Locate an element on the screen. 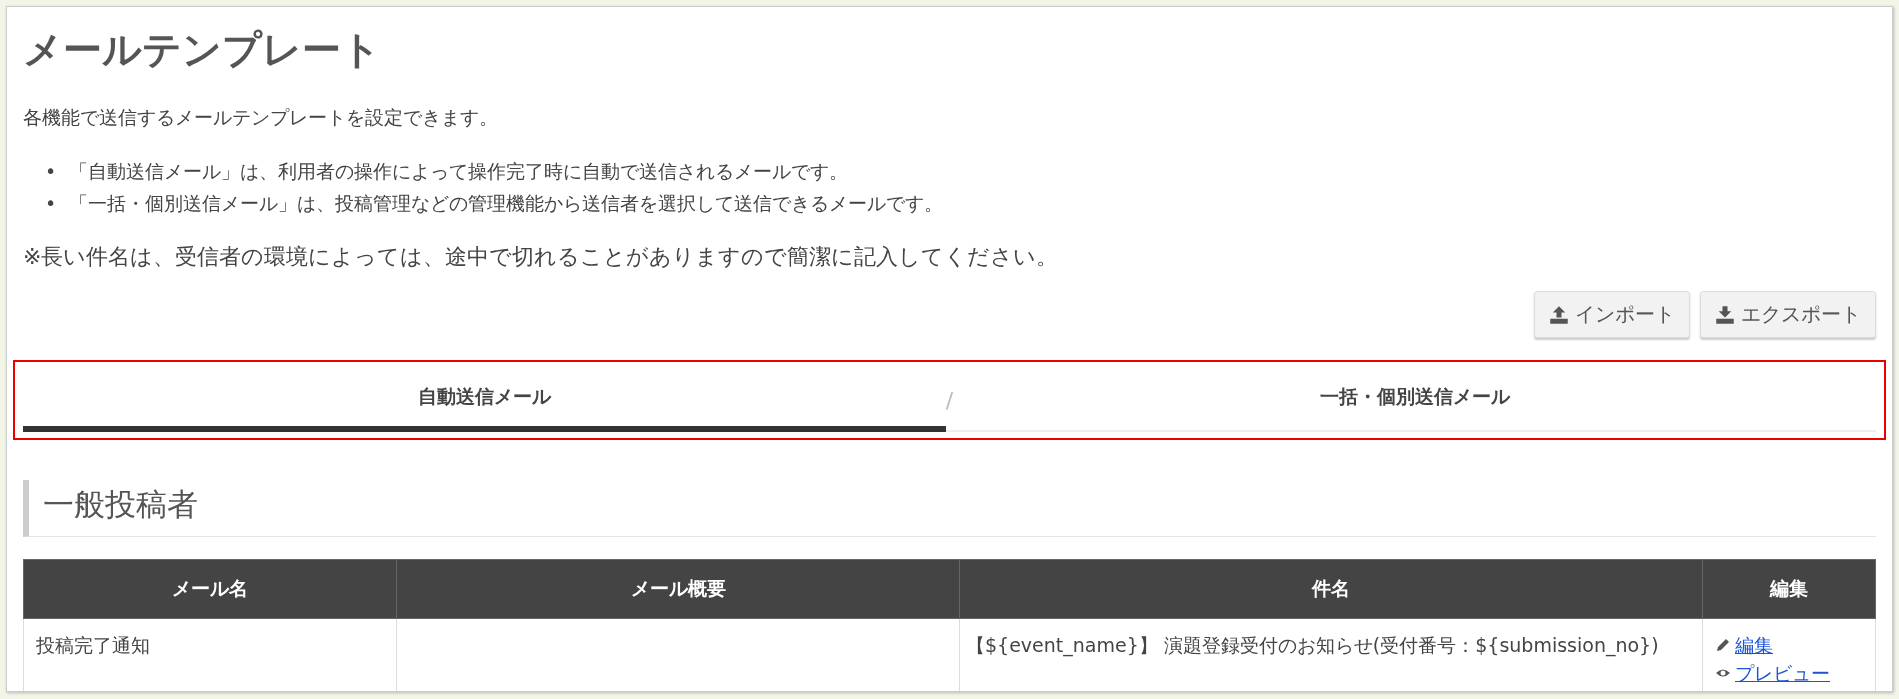 The image size is (1899, 699). bullet-item: 「一括・個別送信メール」は、投稿管理などの管理機能から送信者を選択して送信できるメールです。 is located at coordinates (506, 203).